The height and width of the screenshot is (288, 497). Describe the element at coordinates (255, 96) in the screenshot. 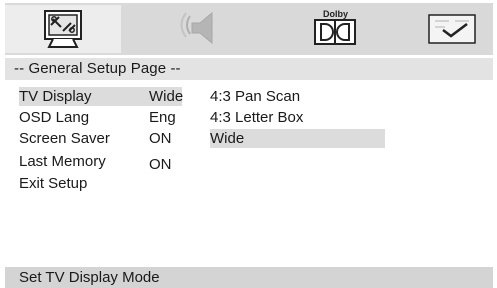

I see `option-label: 4:3 Pan Scan` at that location.